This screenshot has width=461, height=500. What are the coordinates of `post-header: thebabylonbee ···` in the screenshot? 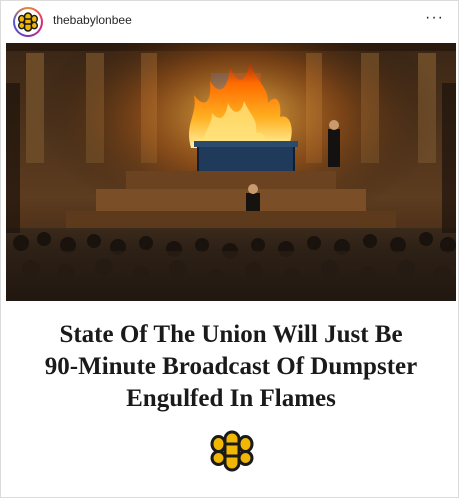 It's located at (229, 22).